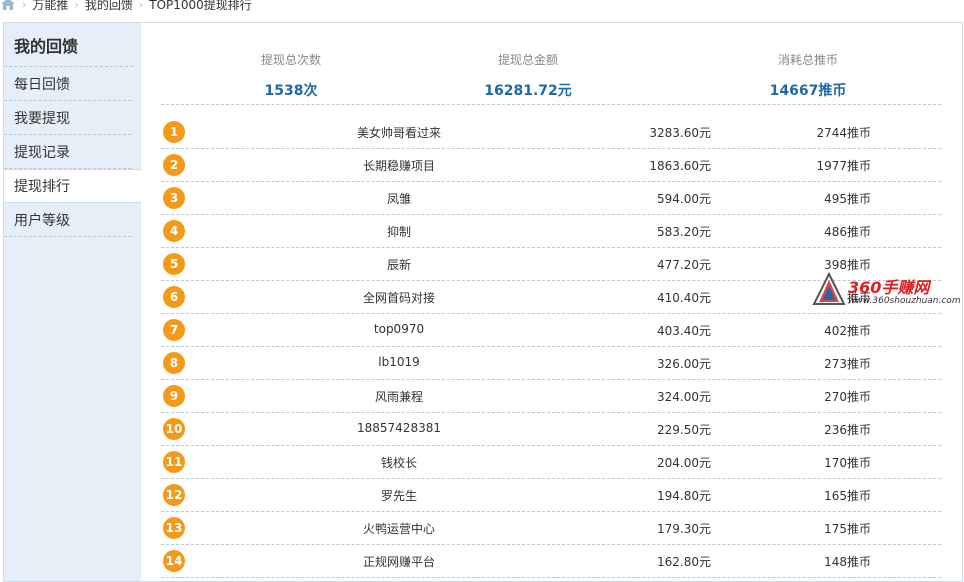 The height and width of the screenshot is (582, 964). Describe the element at coordinates (398, 199) in the screenshot. I see `user-name: 凤雏` at that location.